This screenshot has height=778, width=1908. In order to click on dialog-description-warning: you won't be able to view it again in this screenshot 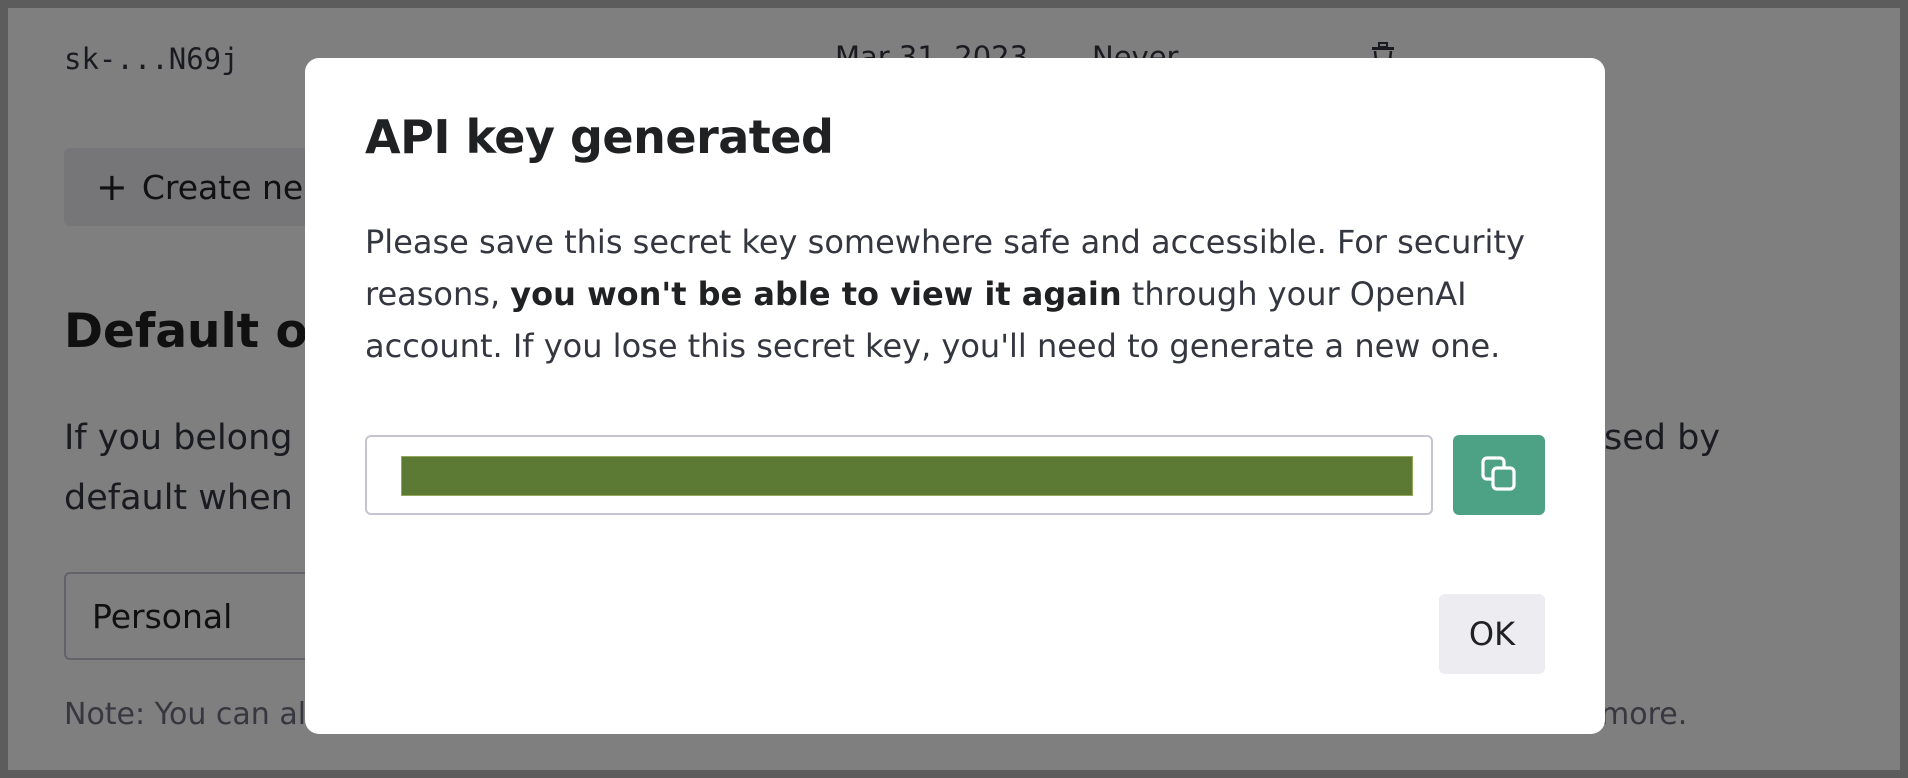, I will do `click(816, 294)`.